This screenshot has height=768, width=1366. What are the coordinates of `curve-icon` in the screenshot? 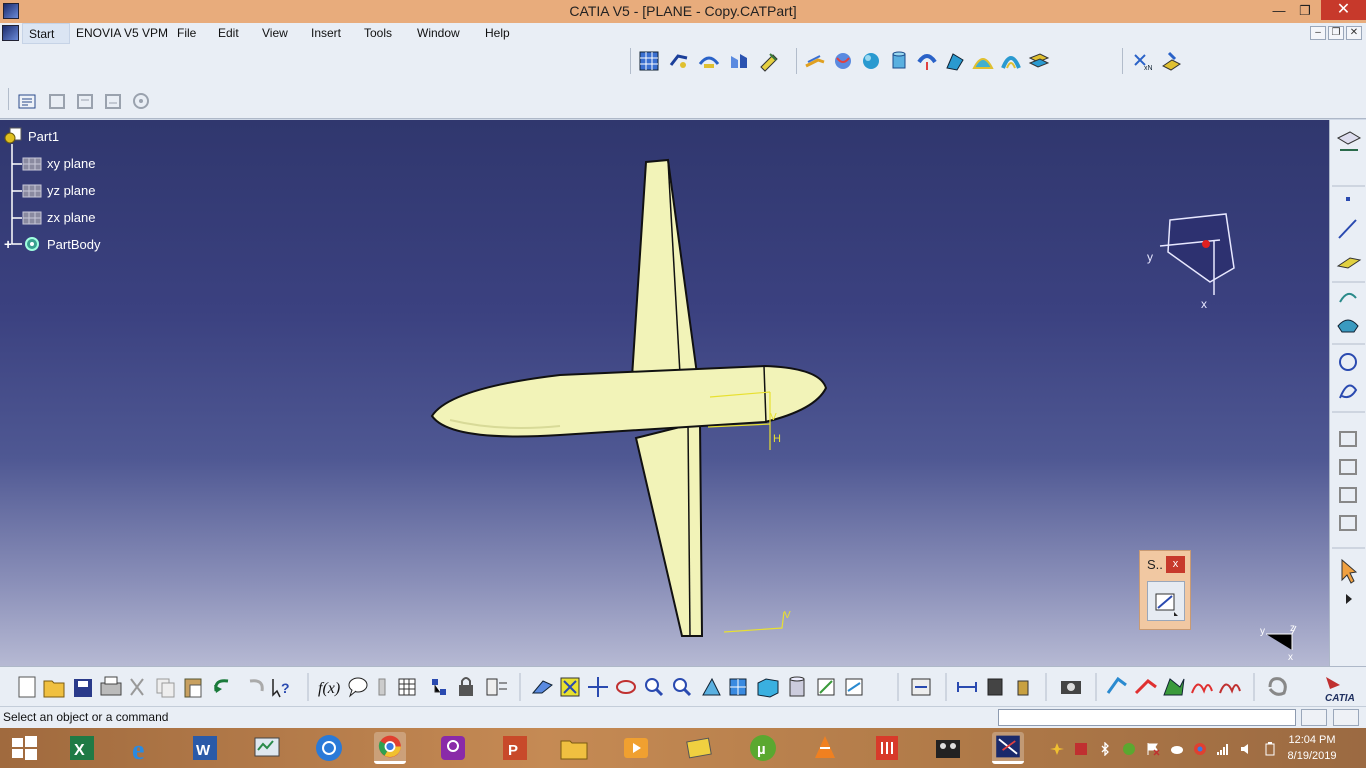 It's located at (1348, 391).